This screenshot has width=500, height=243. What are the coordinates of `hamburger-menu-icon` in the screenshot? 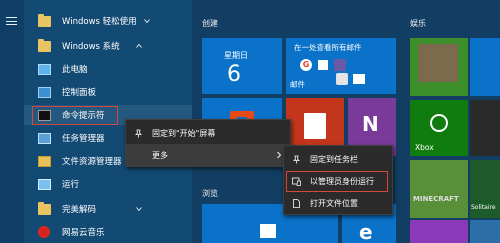 It's located at (11, 21).